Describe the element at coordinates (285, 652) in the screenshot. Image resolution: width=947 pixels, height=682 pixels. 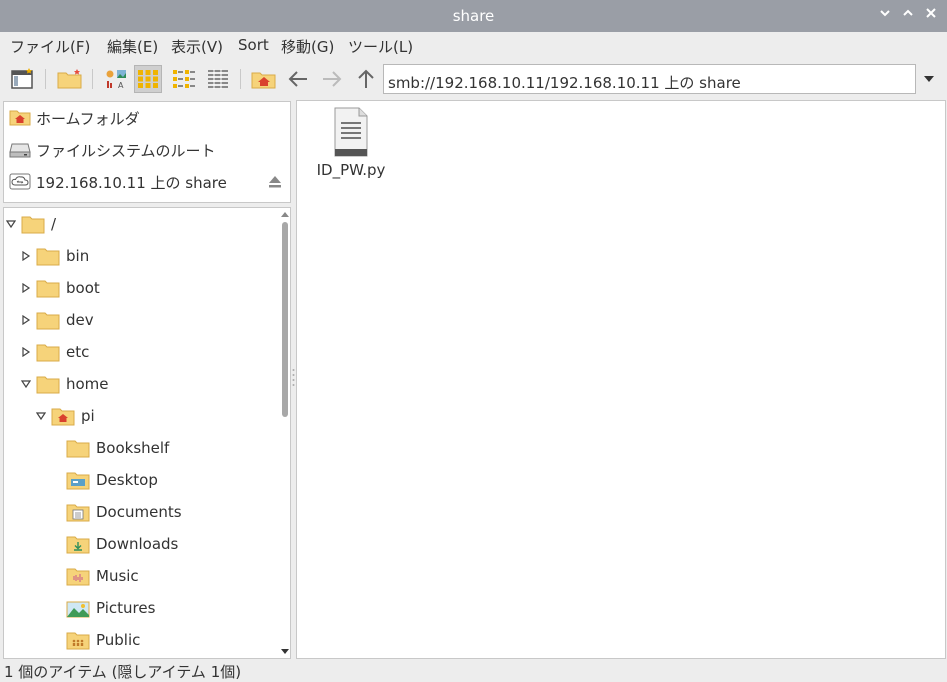
I see `scroll-down-arrow-icon` at that location.